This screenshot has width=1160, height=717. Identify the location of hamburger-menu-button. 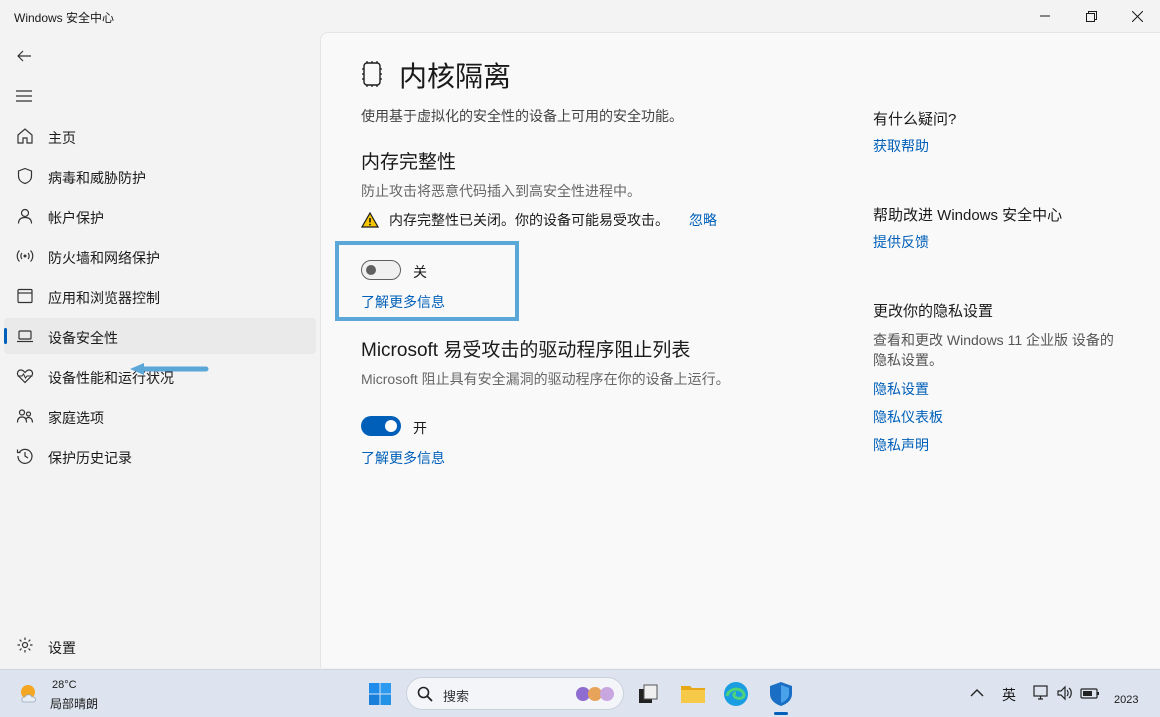
(24, 96).